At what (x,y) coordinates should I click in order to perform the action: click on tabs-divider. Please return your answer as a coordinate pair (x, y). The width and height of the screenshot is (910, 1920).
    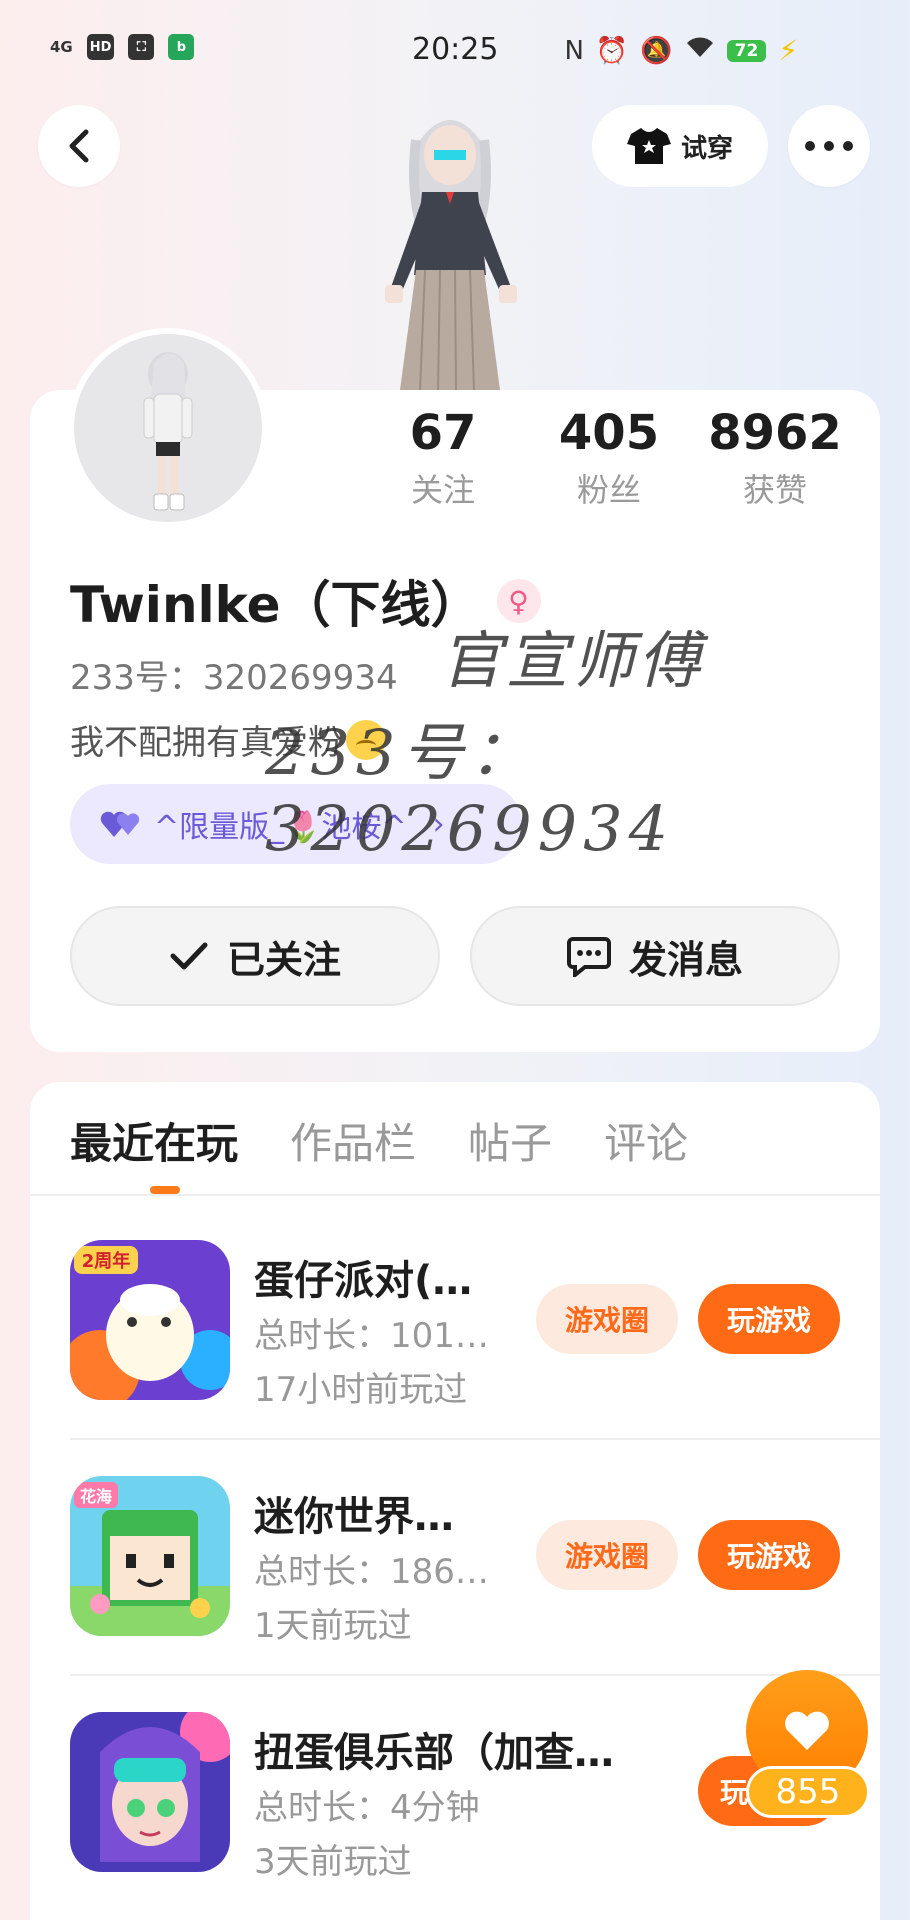
    Looking at the image, I should click on (455, 1195).